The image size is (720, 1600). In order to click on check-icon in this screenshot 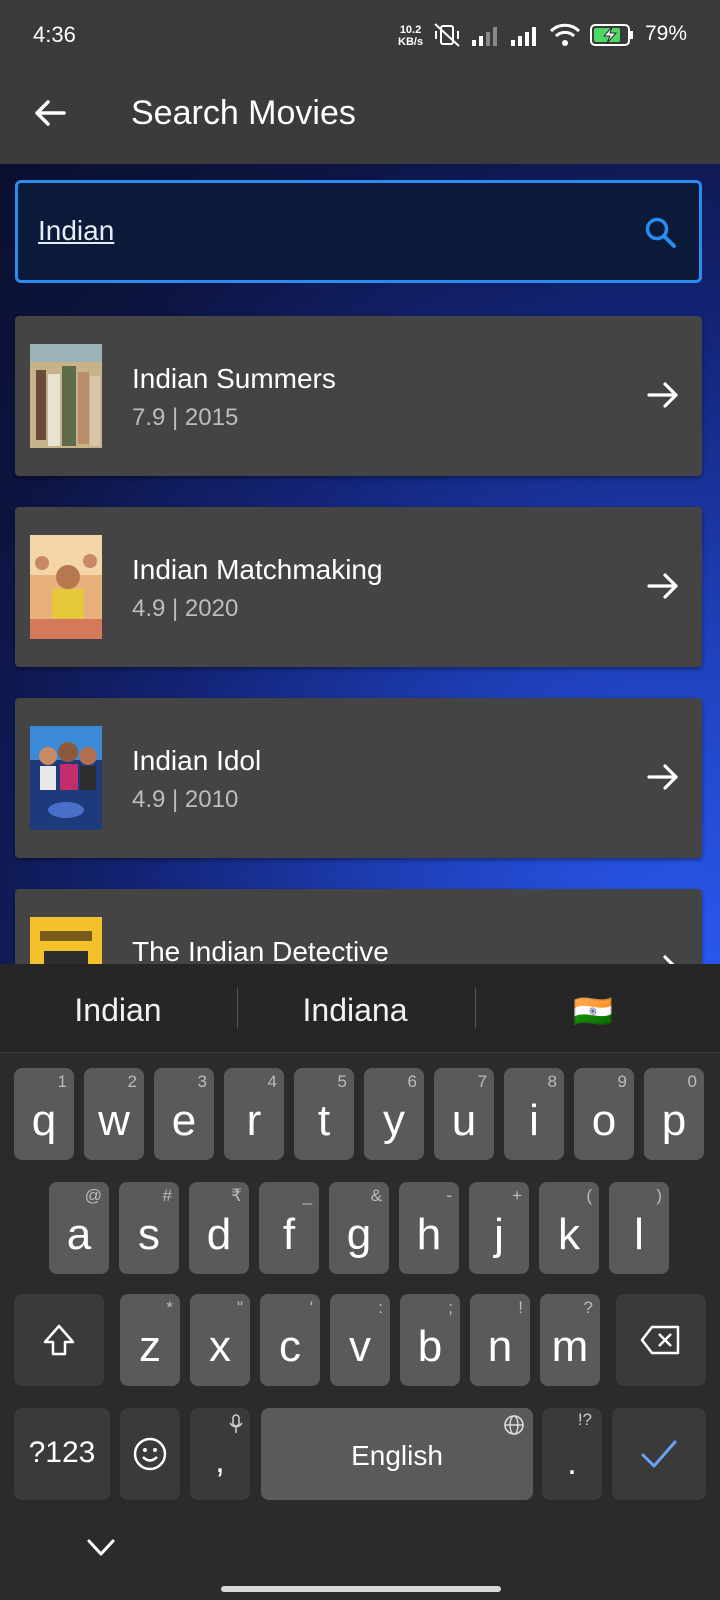, I will do `click(659, 1454)`.